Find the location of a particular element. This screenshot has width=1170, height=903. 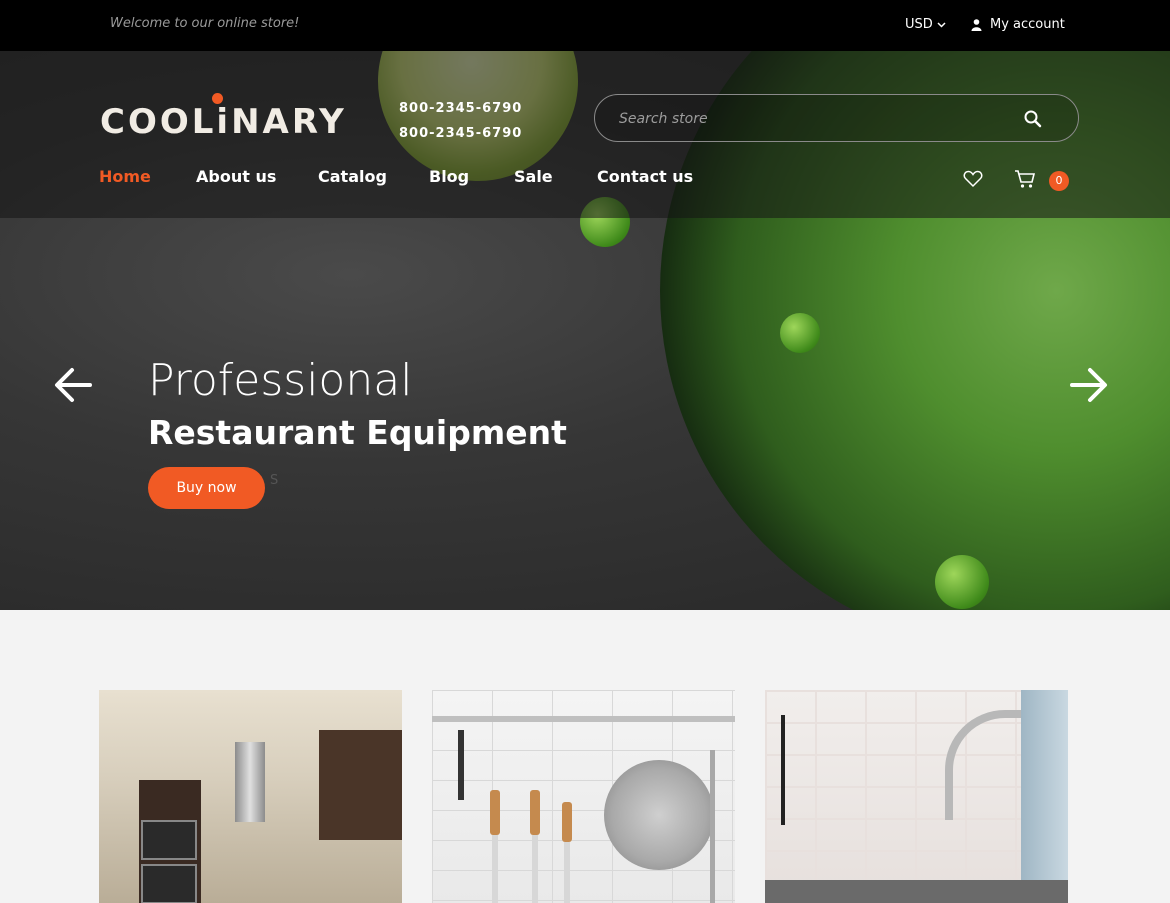

slide-heading-bold: Restaurant Equipment is located at coordinates (357, 432).